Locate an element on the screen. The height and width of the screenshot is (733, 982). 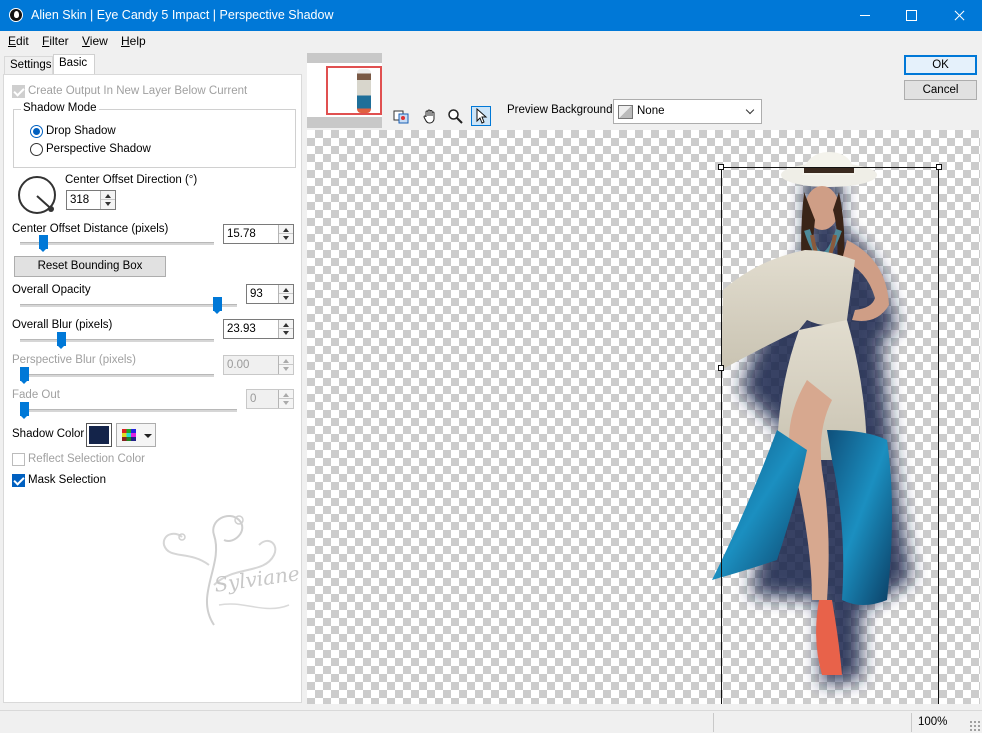
before-after-icon is located at coordinates (401, 116).